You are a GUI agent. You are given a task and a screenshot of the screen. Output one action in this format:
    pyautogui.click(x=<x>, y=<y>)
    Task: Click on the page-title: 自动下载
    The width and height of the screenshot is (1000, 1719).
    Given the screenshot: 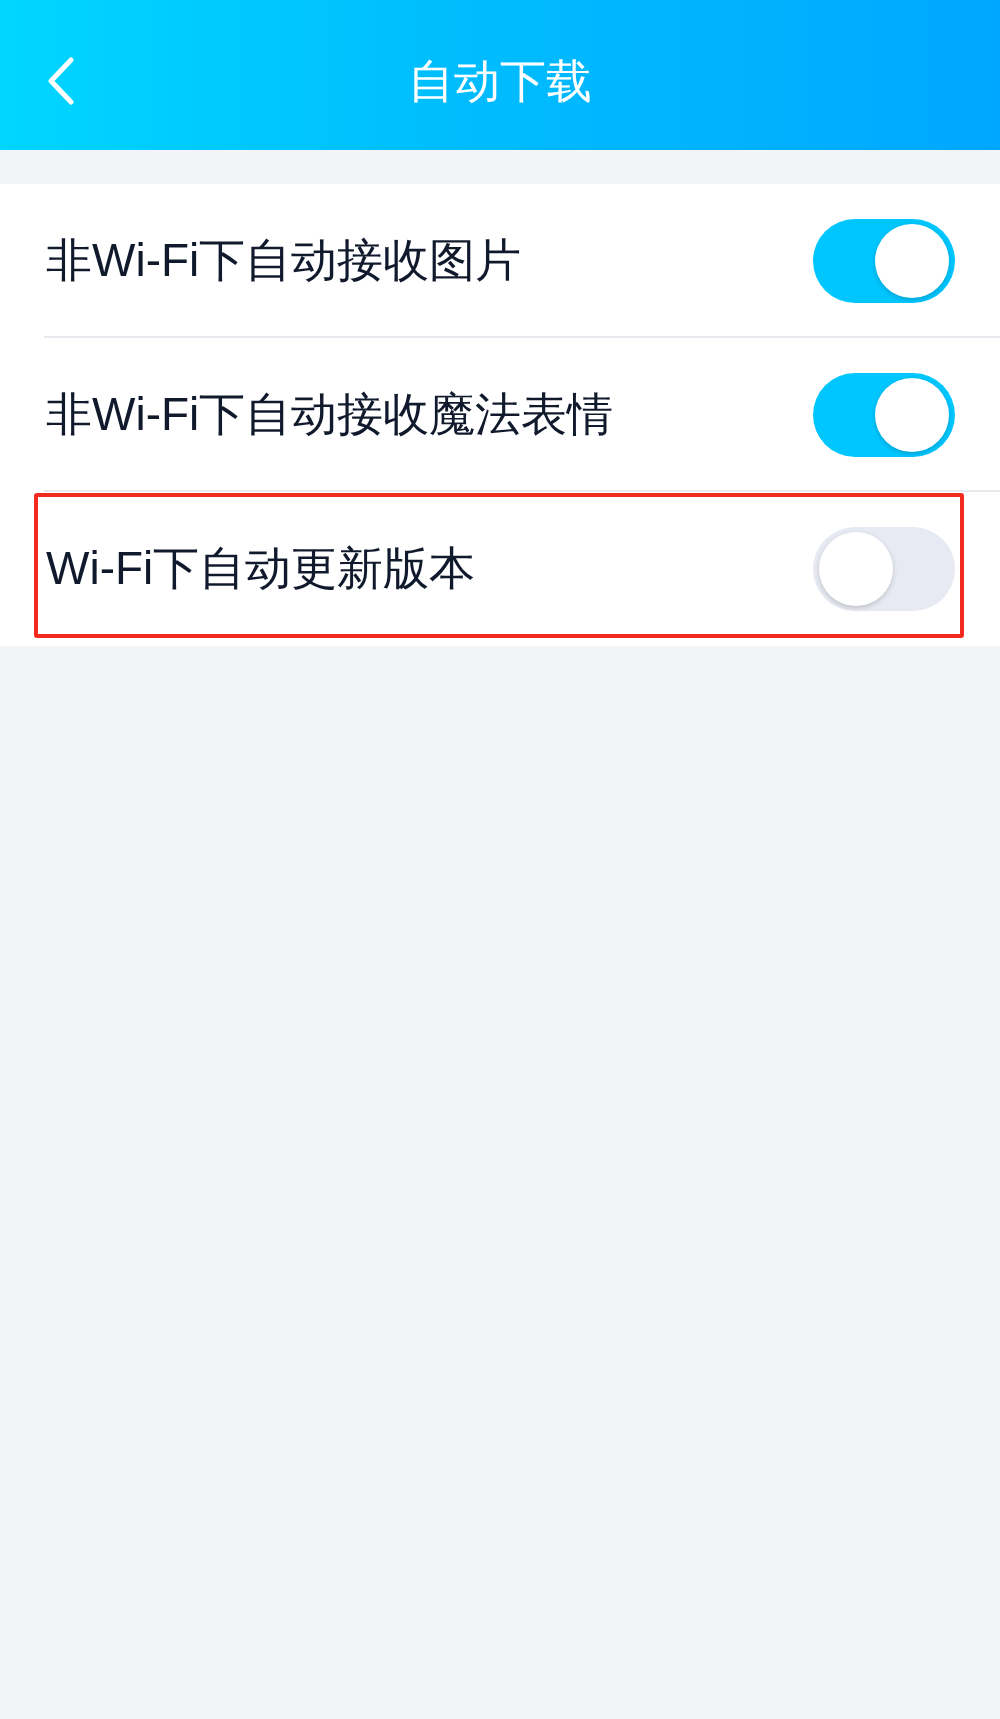 What is the action you would take?
    pyautogui.click(x=500, y=79)
    